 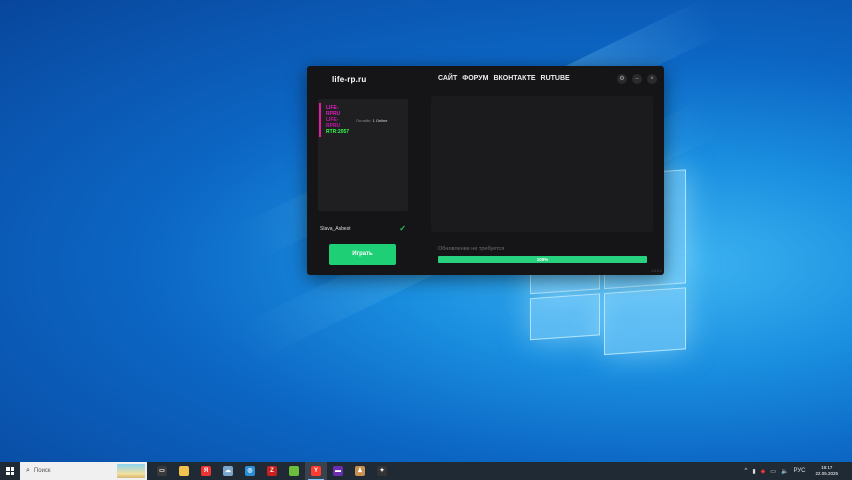 I want to click on taskbar-app: ✦, so click(x=382, y=471).